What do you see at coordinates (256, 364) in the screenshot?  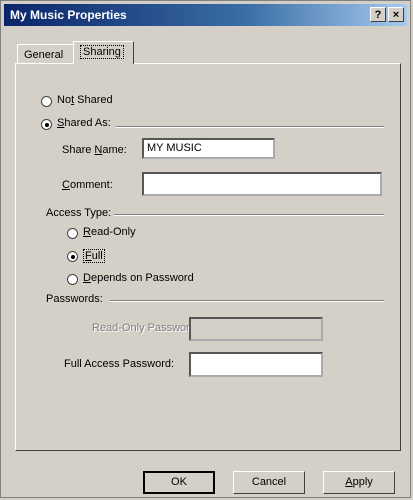 I see `full-access-password-input` at bounding box center [256, 364].